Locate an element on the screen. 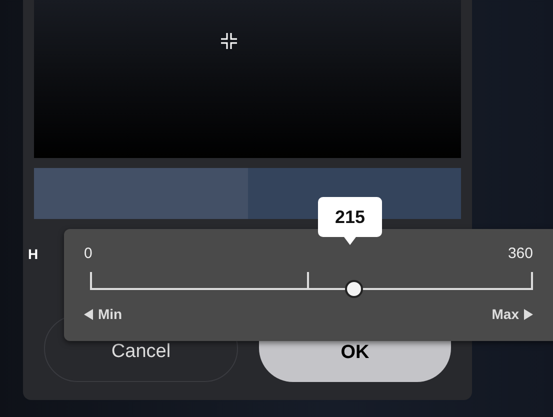 The height and width of the screenshot is (417, 553). min-value: 0 is located at coordinates (88, 253).